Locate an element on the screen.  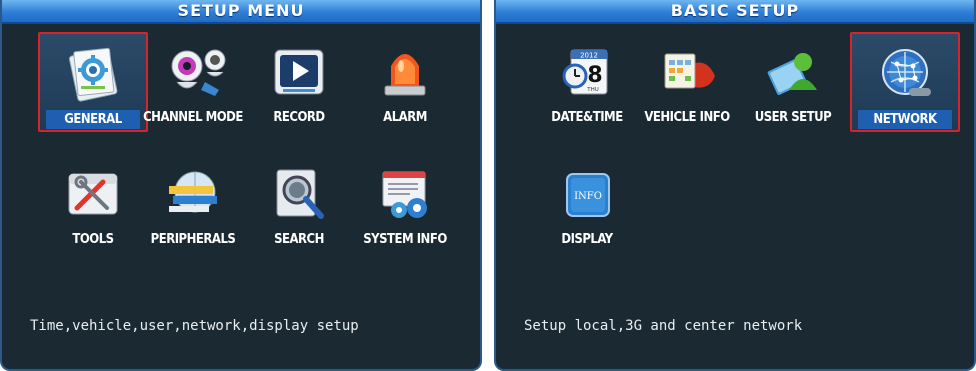
menu-item-label: DISPLAY is located at coordinates (587, 239).